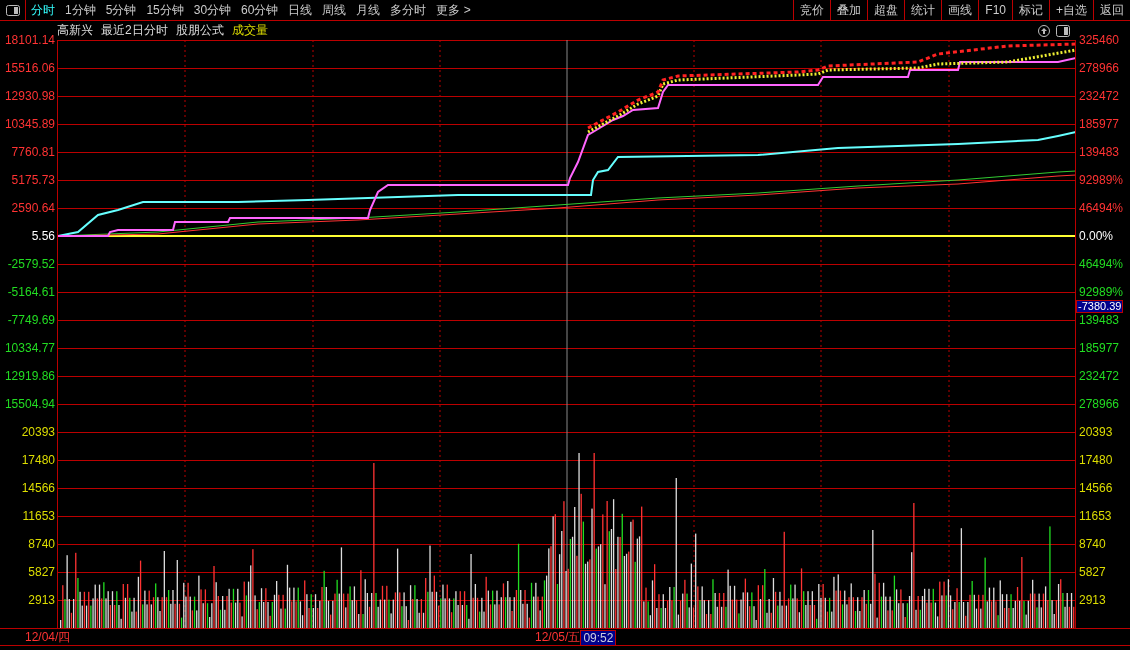  I want to click on axis-label: 15504.94, so click(29, 404).